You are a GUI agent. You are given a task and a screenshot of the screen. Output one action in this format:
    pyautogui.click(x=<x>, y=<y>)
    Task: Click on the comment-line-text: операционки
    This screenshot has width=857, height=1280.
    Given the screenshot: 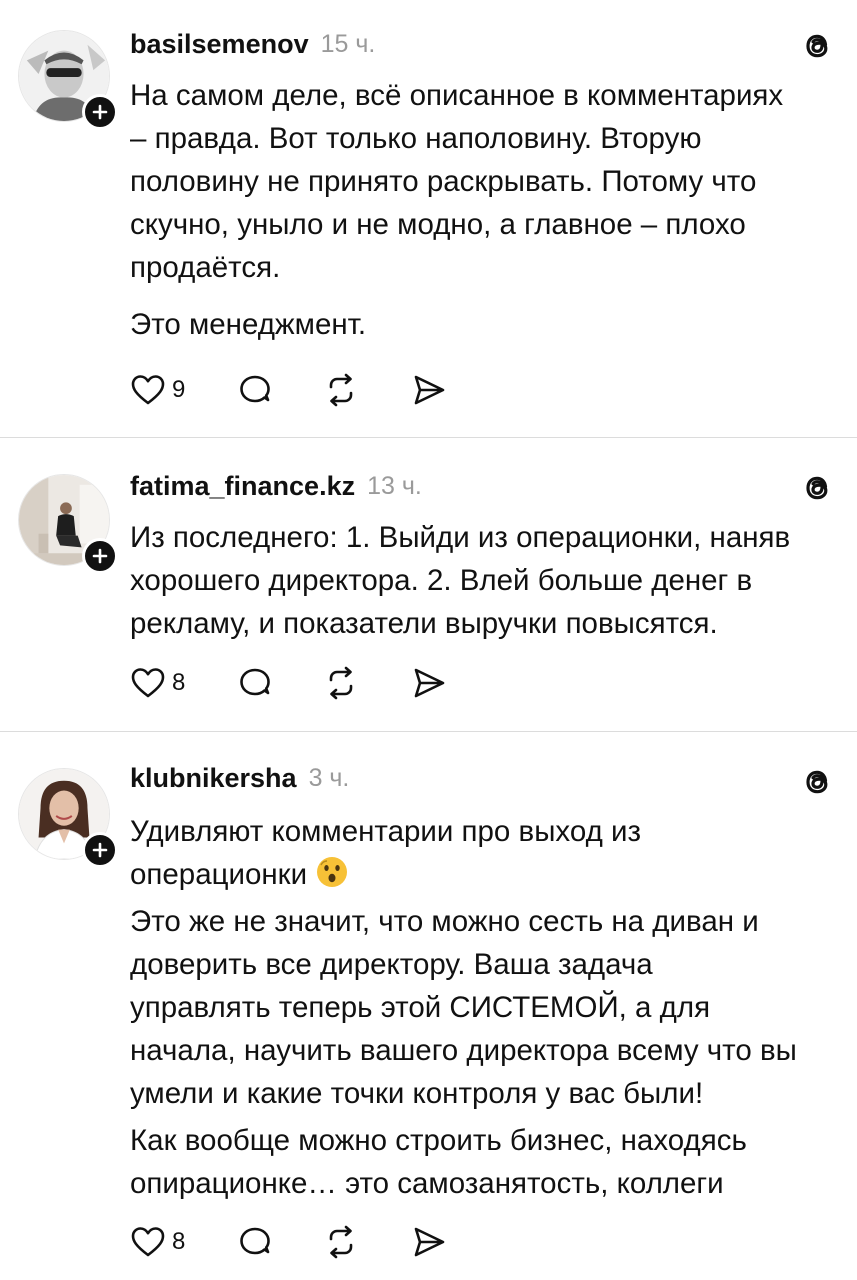 What is the action you would take?
    pyautogui.click(x=219, y=874)
    